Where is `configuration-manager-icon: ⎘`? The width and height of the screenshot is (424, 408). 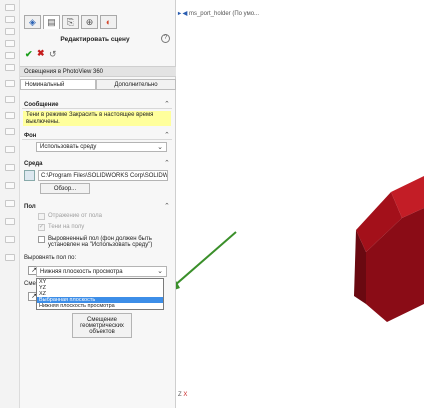
configuration-manager-icon: ⎘ is located at coordinates (70, 21).